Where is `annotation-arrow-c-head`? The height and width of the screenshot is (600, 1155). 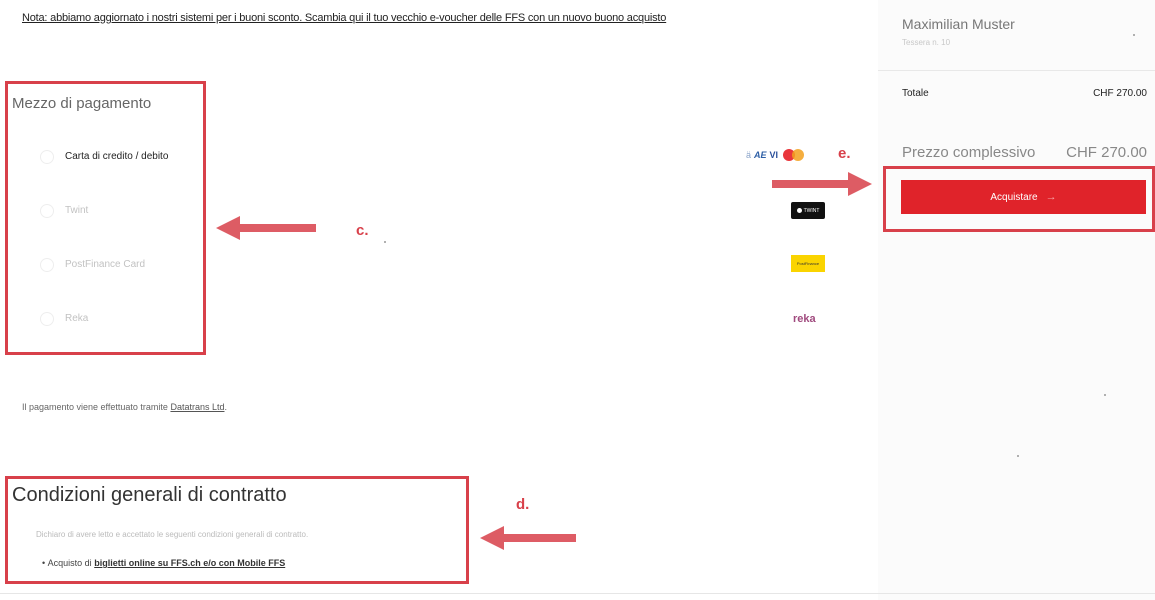
annotation-arrow-c-head is located at coordinates (228, 228).